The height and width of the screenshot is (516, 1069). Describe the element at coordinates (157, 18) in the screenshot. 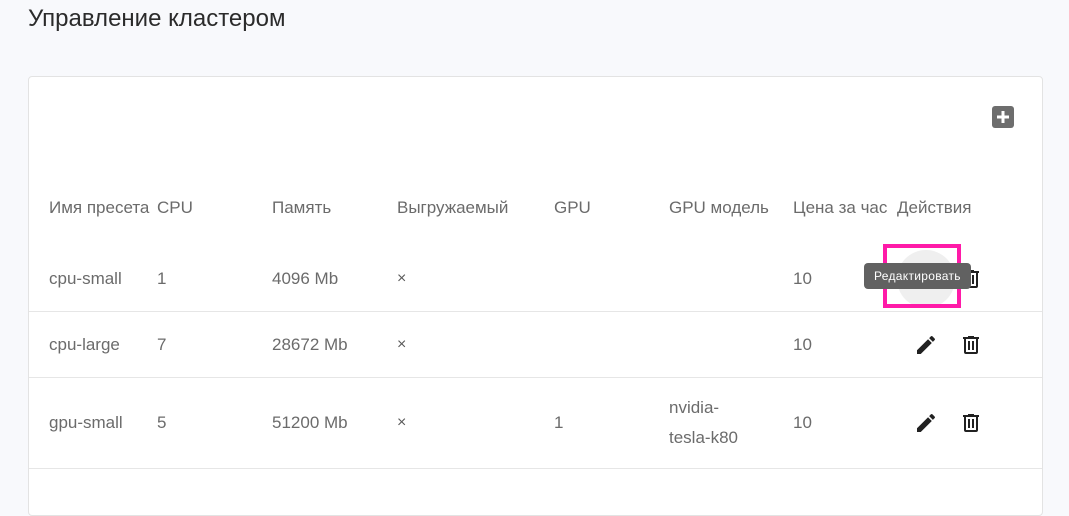

I see `page-title: Управление кластером` at that location.